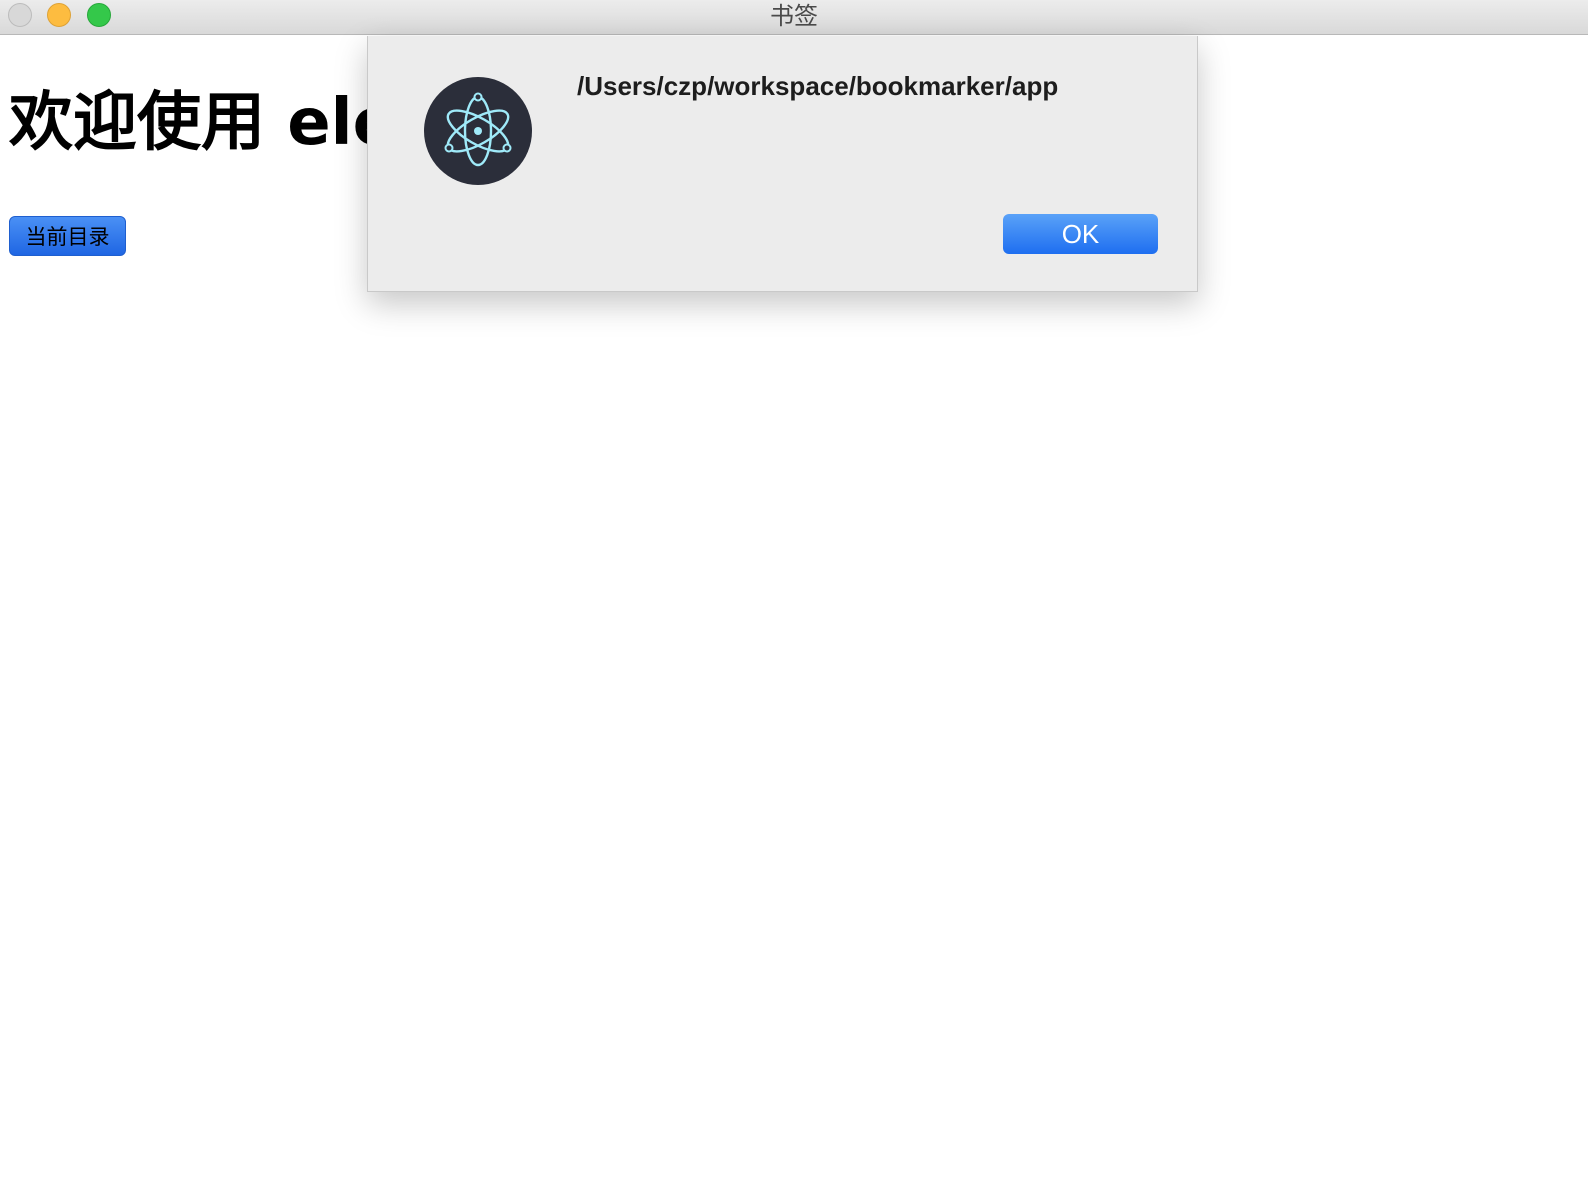  What do you see at coordinates (782, 164) in the screenshot?
I see `message-dialog: /Users/czp/workspace/bookmarker/app OK` at bounding box center [782, 164].